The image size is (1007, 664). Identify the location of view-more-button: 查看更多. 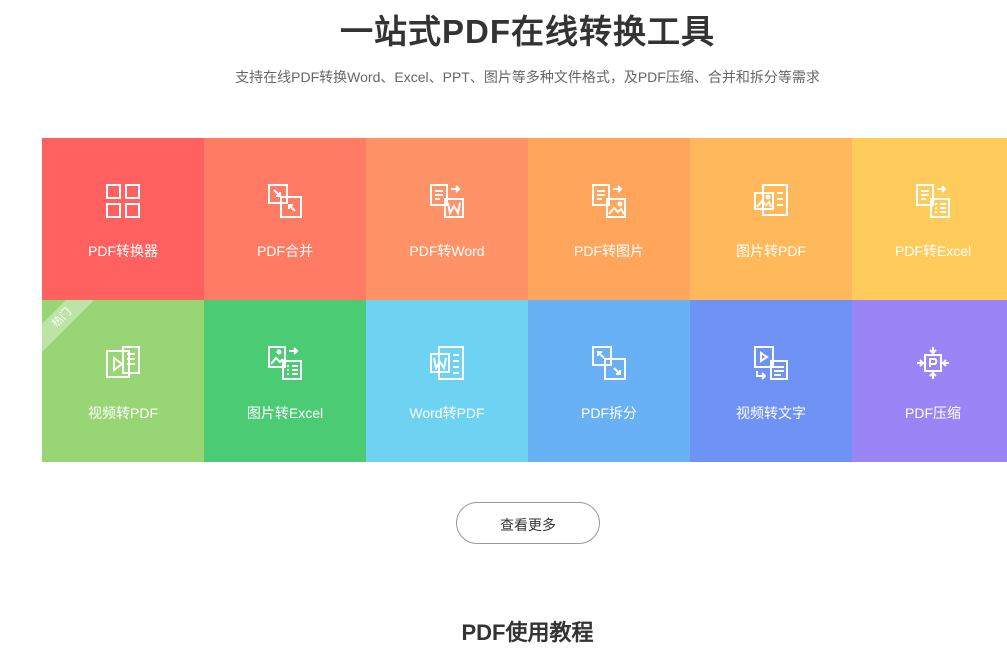
(528, 523).